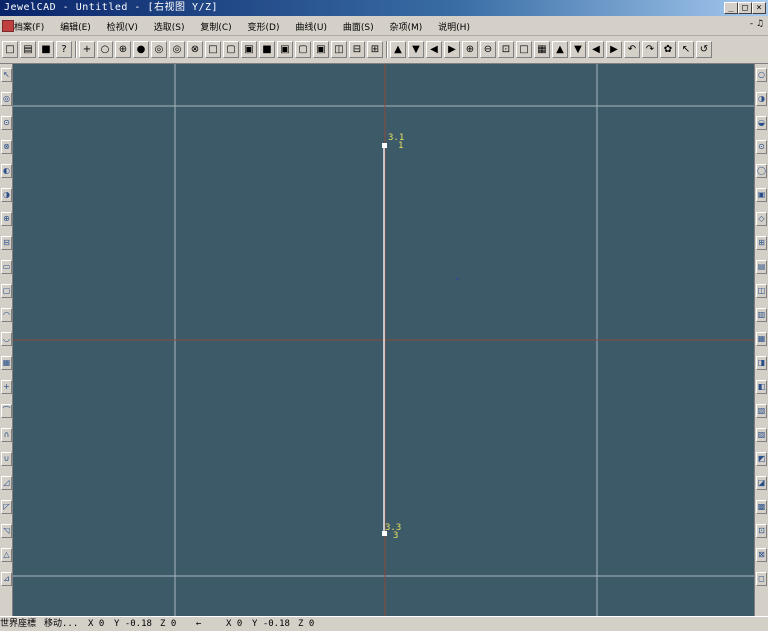 The width and height of the screenshot is (768, 631). What do you see at coordinates (358, 28) in the screenshot?
I see `menu-surface: 曲面(S)` at bounding box center [358, 28].